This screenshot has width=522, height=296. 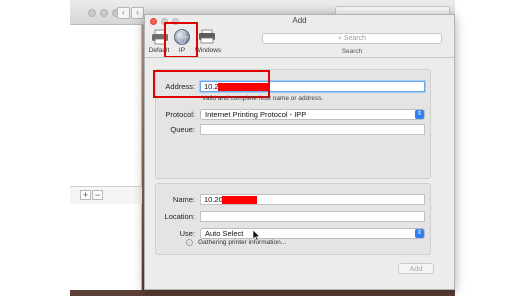 What do you see at coordinates (312, 216) in the screenshot?
I see `location-field` at bounding box center [312, 216].